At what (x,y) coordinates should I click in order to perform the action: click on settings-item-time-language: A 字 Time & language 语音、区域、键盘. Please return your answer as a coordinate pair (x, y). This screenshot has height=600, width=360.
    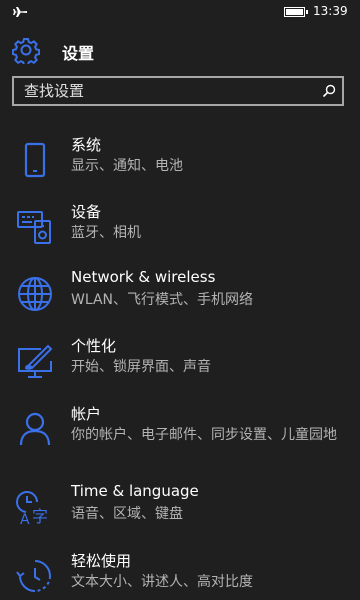
    Looking at the image, I should click on (180, 507).